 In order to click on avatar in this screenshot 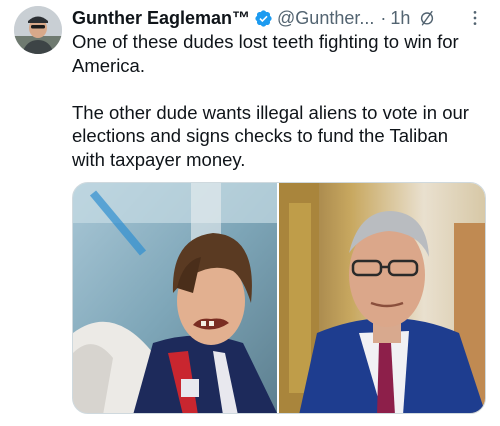, I will do `click(38, 30)`.